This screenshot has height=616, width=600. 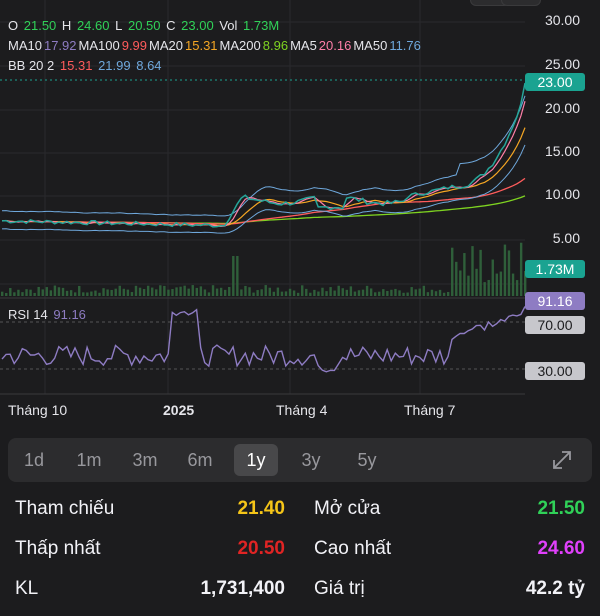 What do you see at coordinates (264, 269) in the screenshot?
I see `volume-bars` at bounding box center [264, 269].